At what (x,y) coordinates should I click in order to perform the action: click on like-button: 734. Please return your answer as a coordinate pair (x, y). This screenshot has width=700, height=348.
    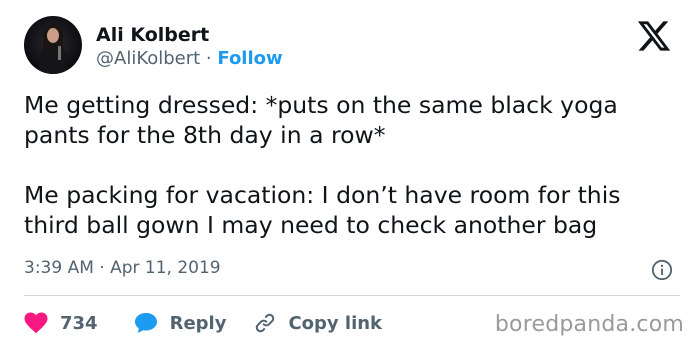
    Looking at the image, I should click on (61, 323).